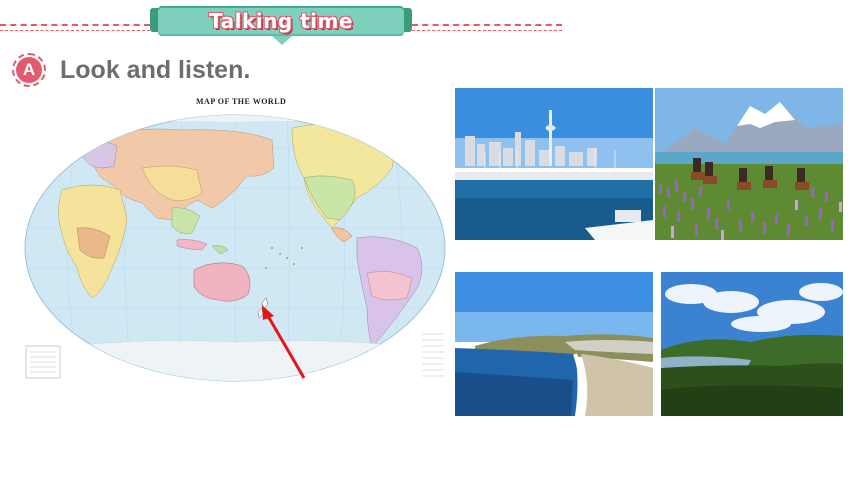 Image resolution: width=860 pixels, height=484 pixels. What do you see at coordinates (235, 360) in the screenshot?
I see `map-antarctica` at bounding box center [235, 360].